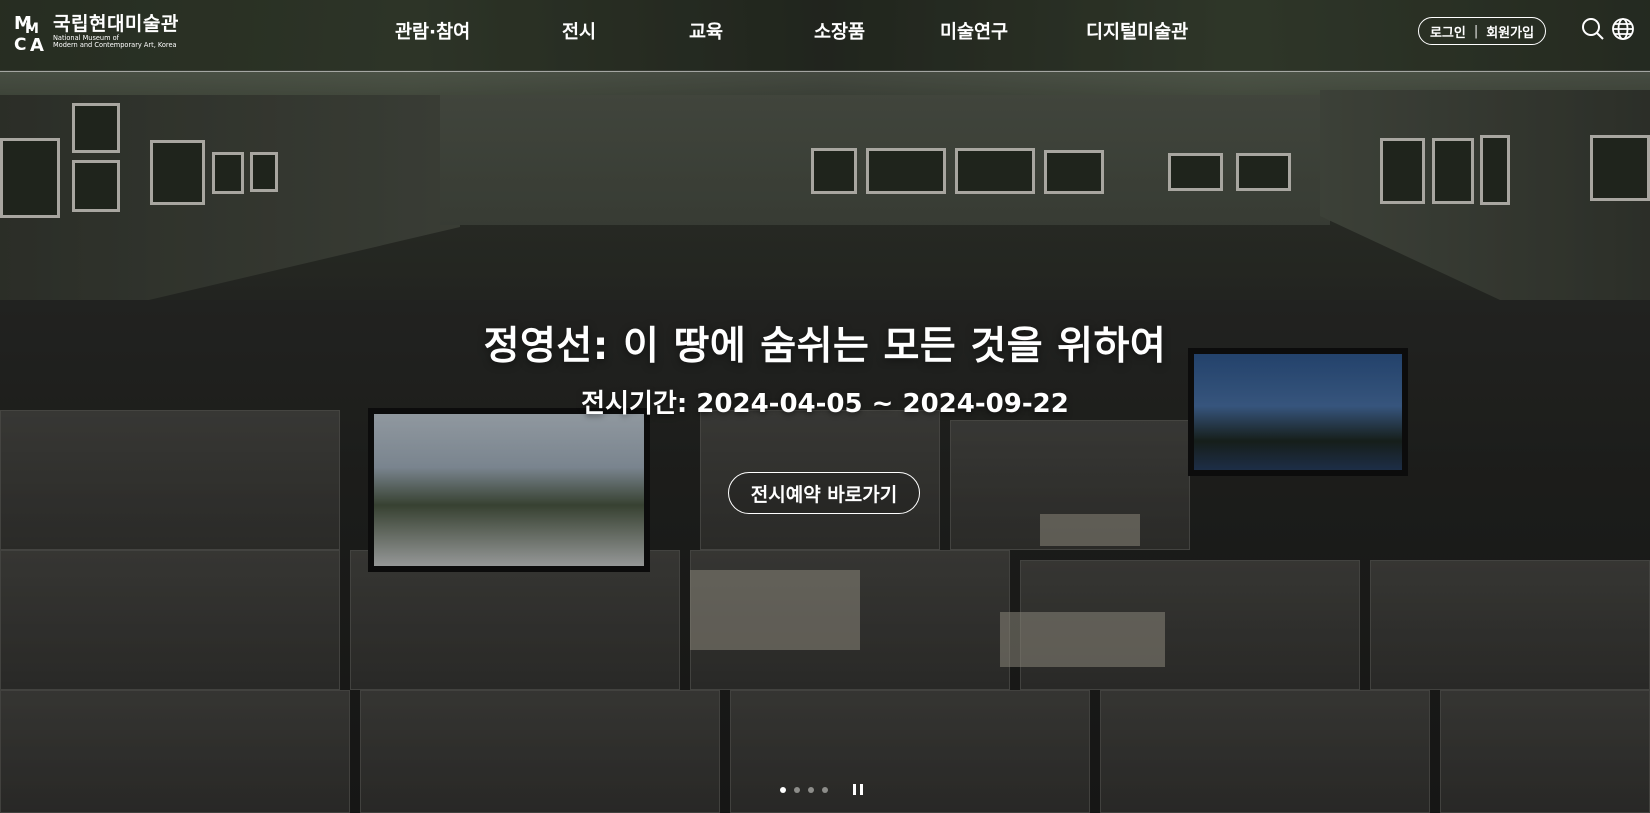 The width and height of the screenshot is (1650, 813). I want to click on search-icon, so click(1593, 29).